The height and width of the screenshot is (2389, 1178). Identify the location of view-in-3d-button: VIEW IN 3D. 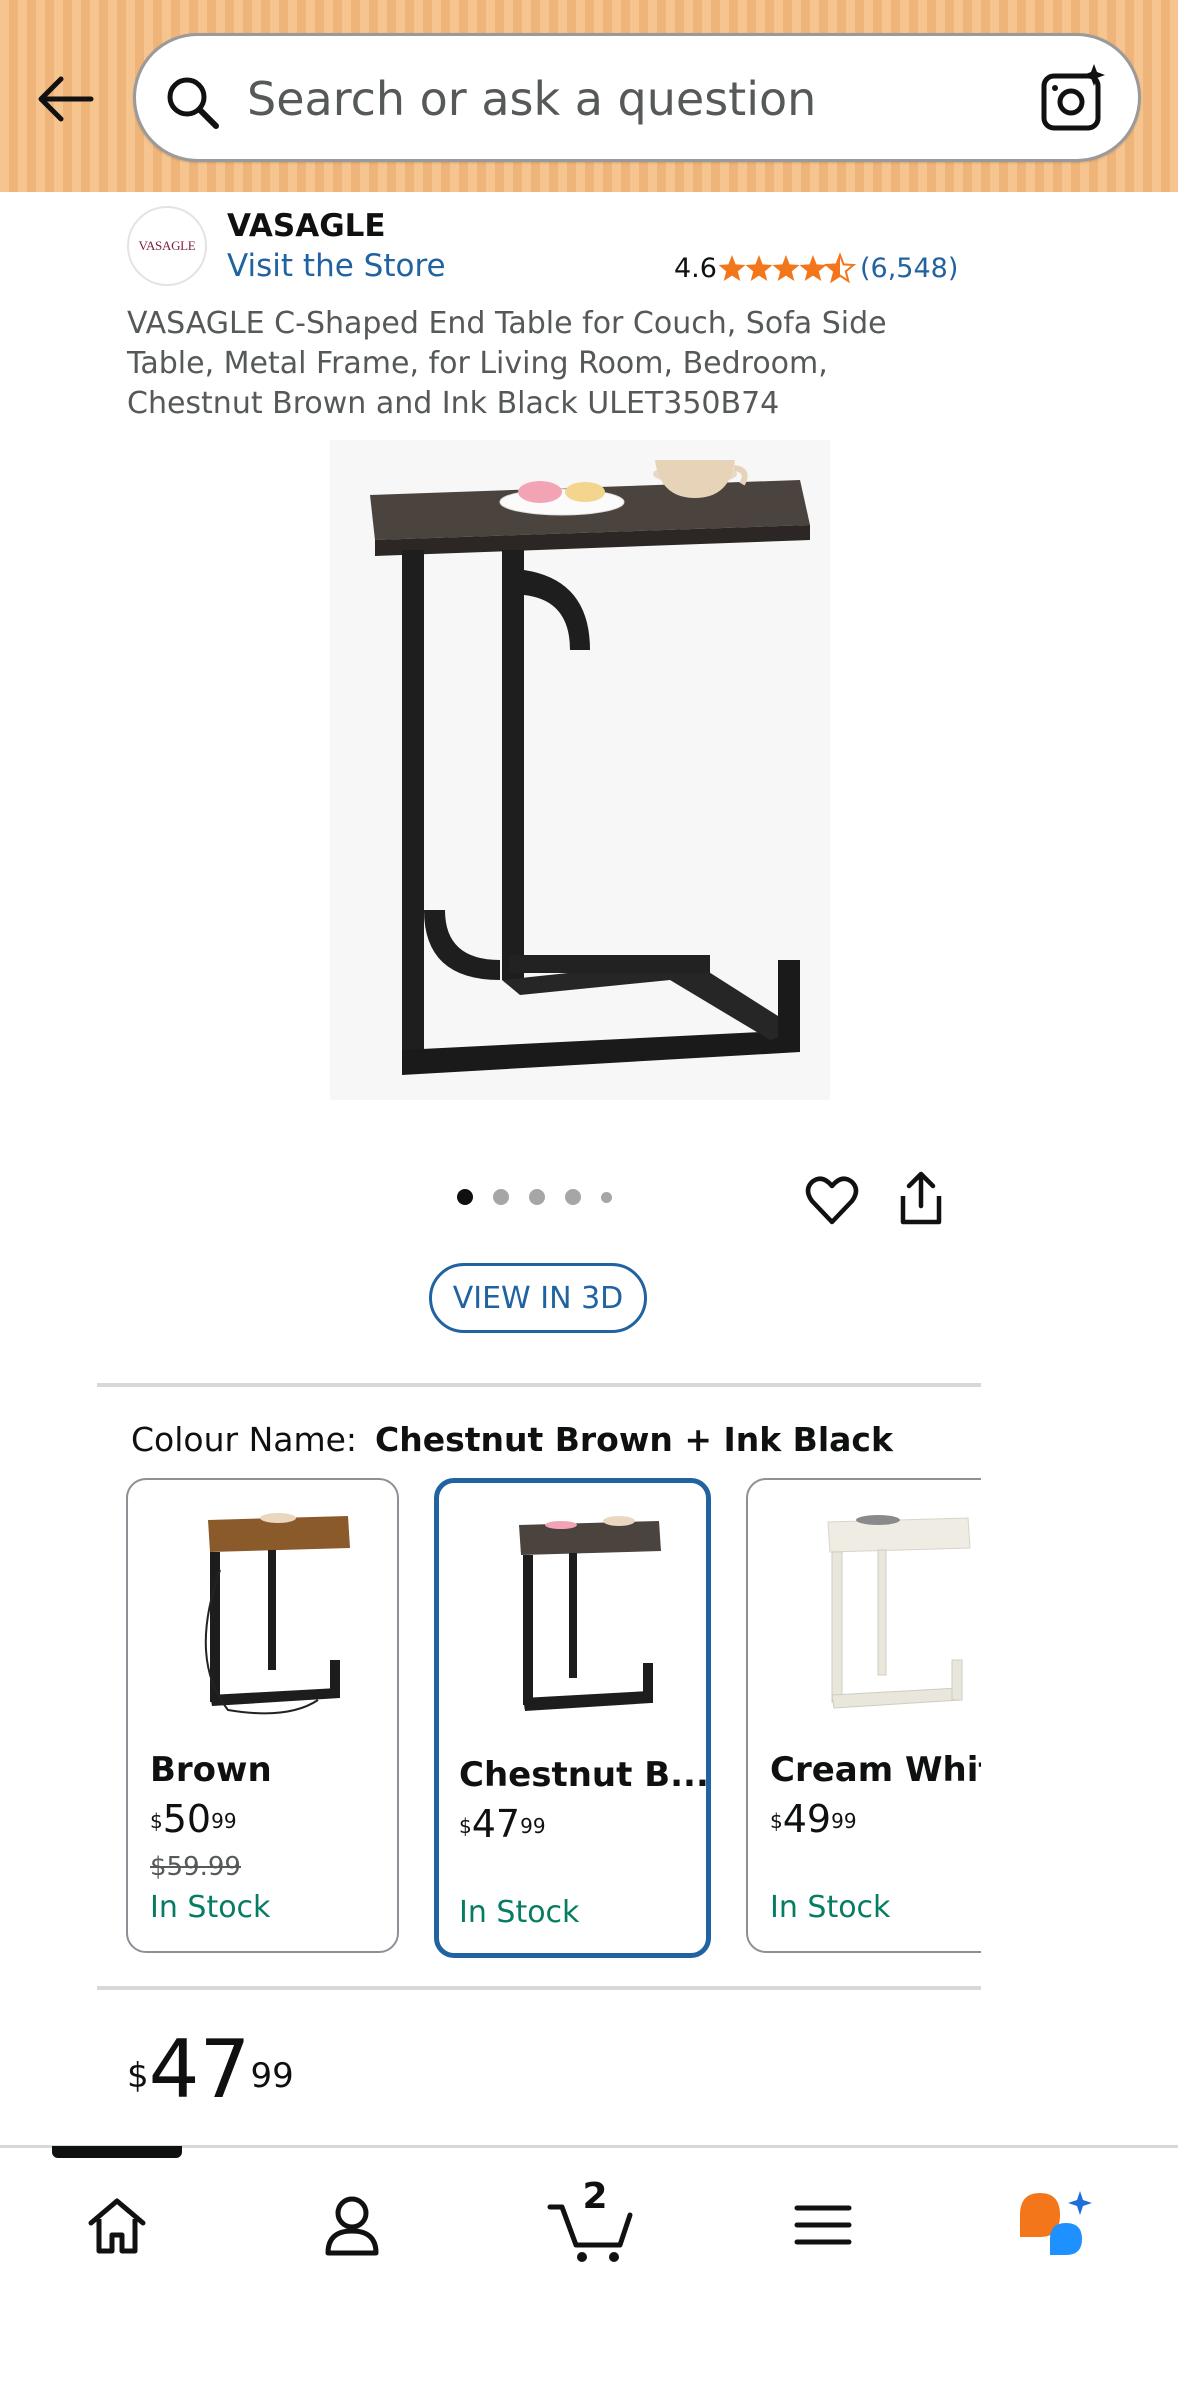
(538, 1298).